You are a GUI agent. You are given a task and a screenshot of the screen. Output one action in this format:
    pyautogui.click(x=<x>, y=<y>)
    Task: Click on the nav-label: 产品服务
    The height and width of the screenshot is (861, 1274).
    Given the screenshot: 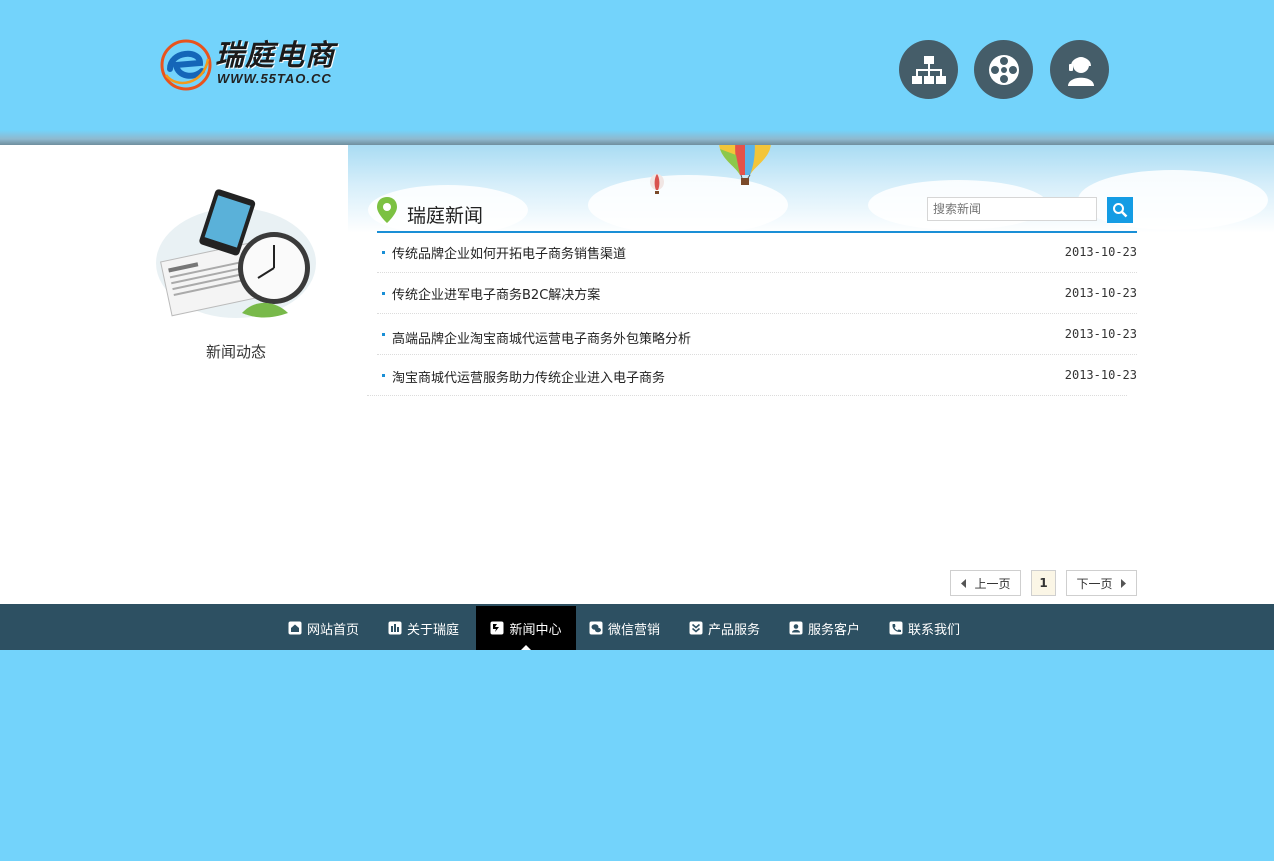 What is the action you would take?
    pyautogui.click(x=734, y=630)
    